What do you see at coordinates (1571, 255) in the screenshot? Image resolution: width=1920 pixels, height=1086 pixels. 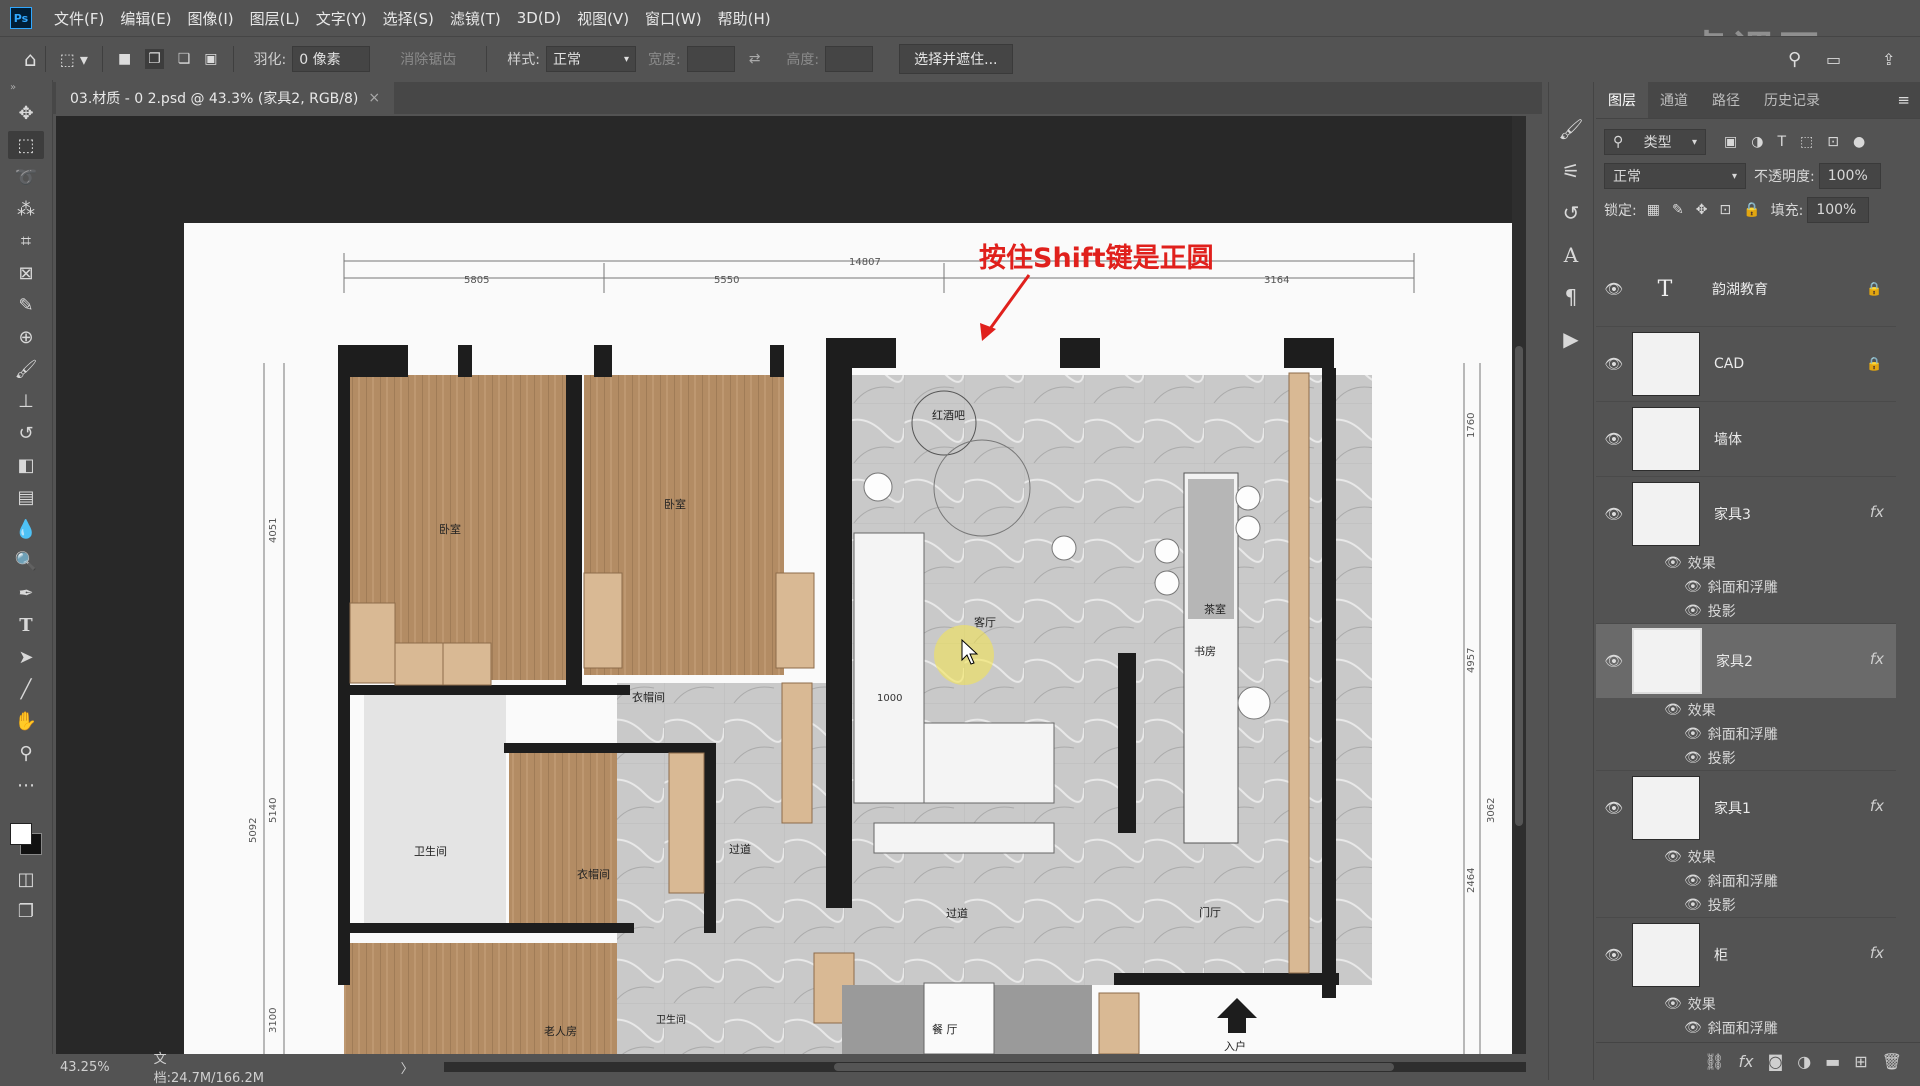 I see `character-icon: A` at bounding box center [1571, 255].